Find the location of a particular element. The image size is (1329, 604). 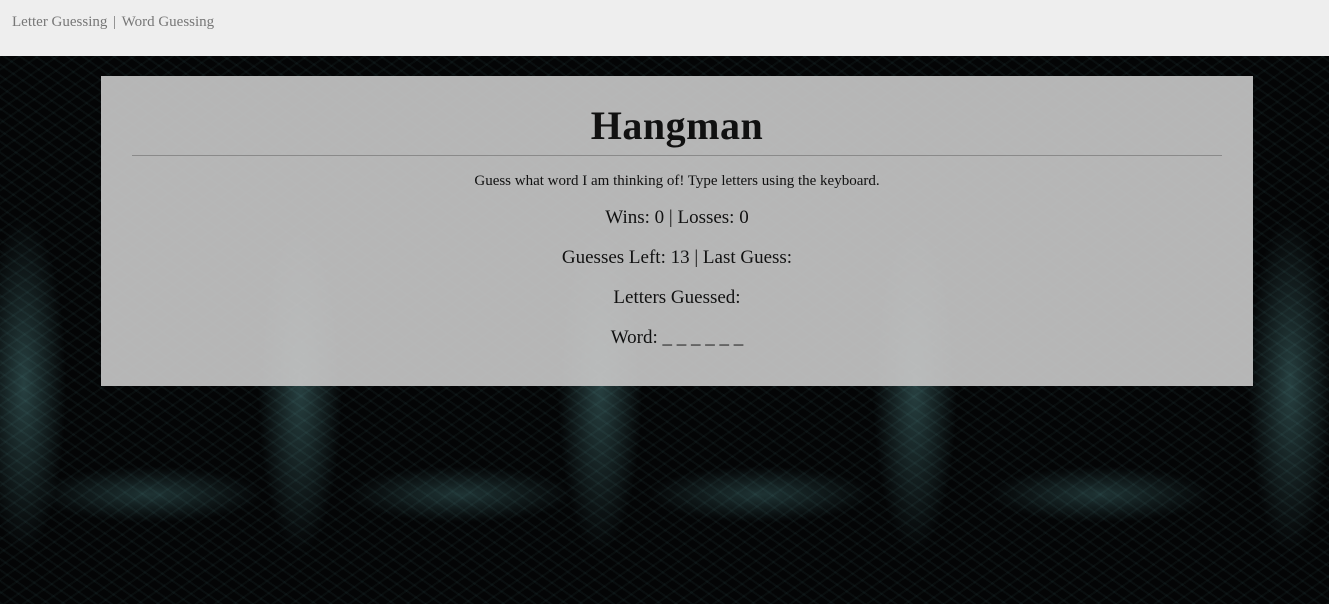

nav-letter-guessing-link: Letter Guessing is located at coordinates (59, 22).